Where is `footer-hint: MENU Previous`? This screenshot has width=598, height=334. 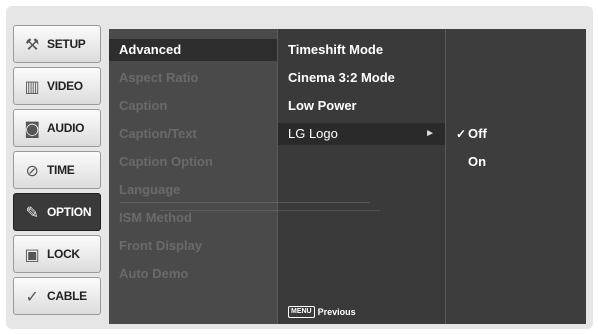 footer-hint: MENU Previous is located at coordinates (322, 312).